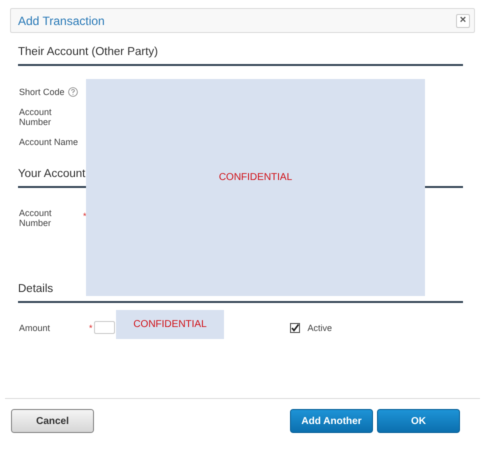 This screenshot has width=485, height=465. Describe the element at coordinates (295, 327) in the screenshot. I see `active-checkbox` at that location.